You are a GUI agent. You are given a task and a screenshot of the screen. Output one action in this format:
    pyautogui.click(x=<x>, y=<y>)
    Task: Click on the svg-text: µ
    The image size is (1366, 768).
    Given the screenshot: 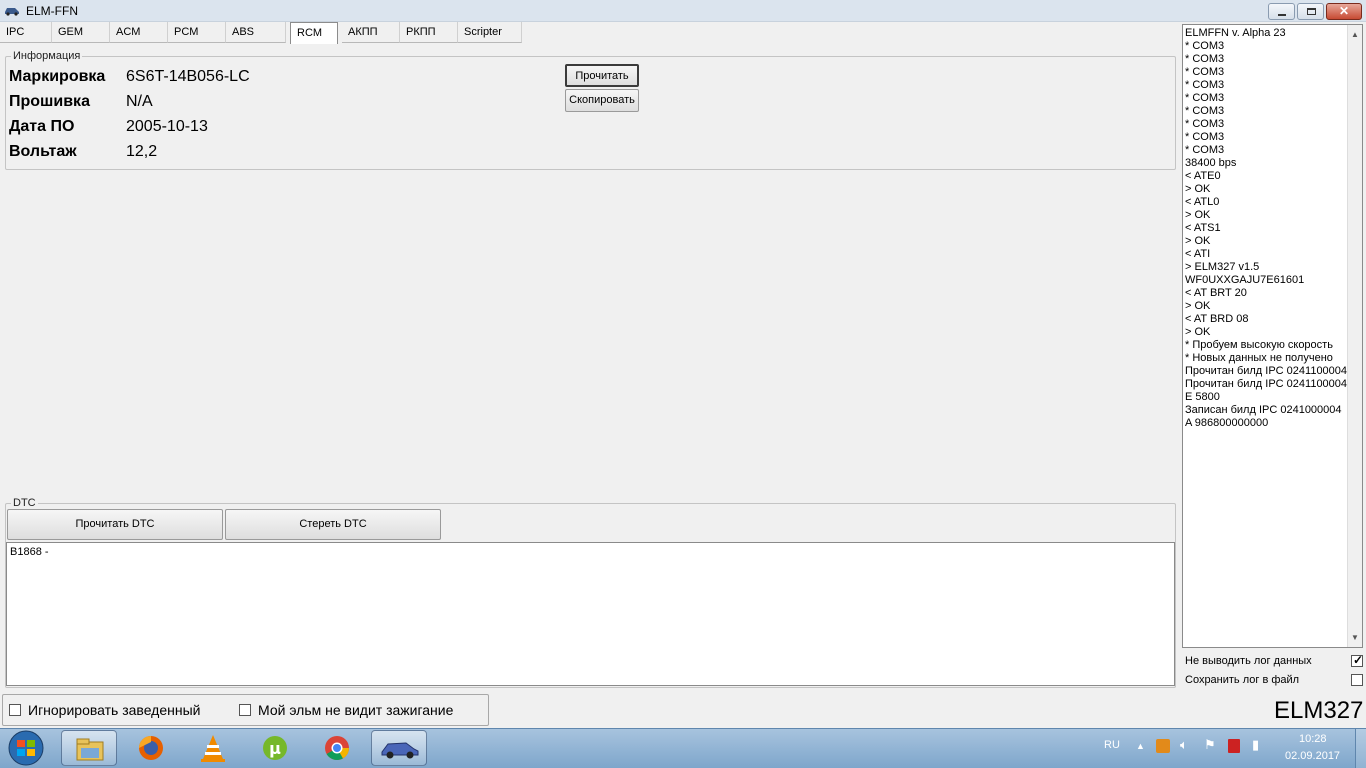 What is the action you would take?
    pyautogui.click(x=275, y=748)
    